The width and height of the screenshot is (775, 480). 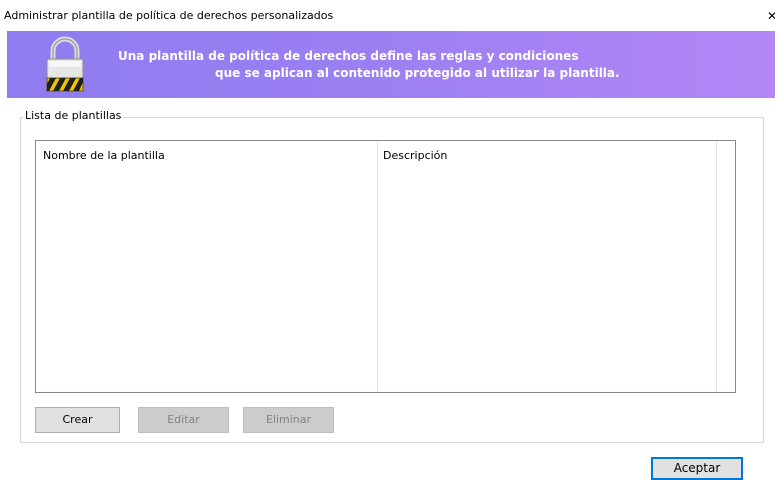 What do you see at coordinates (288, 420) in the screenshot?
I see `delete-button: Eliminar` at bounding box center [288, 420].